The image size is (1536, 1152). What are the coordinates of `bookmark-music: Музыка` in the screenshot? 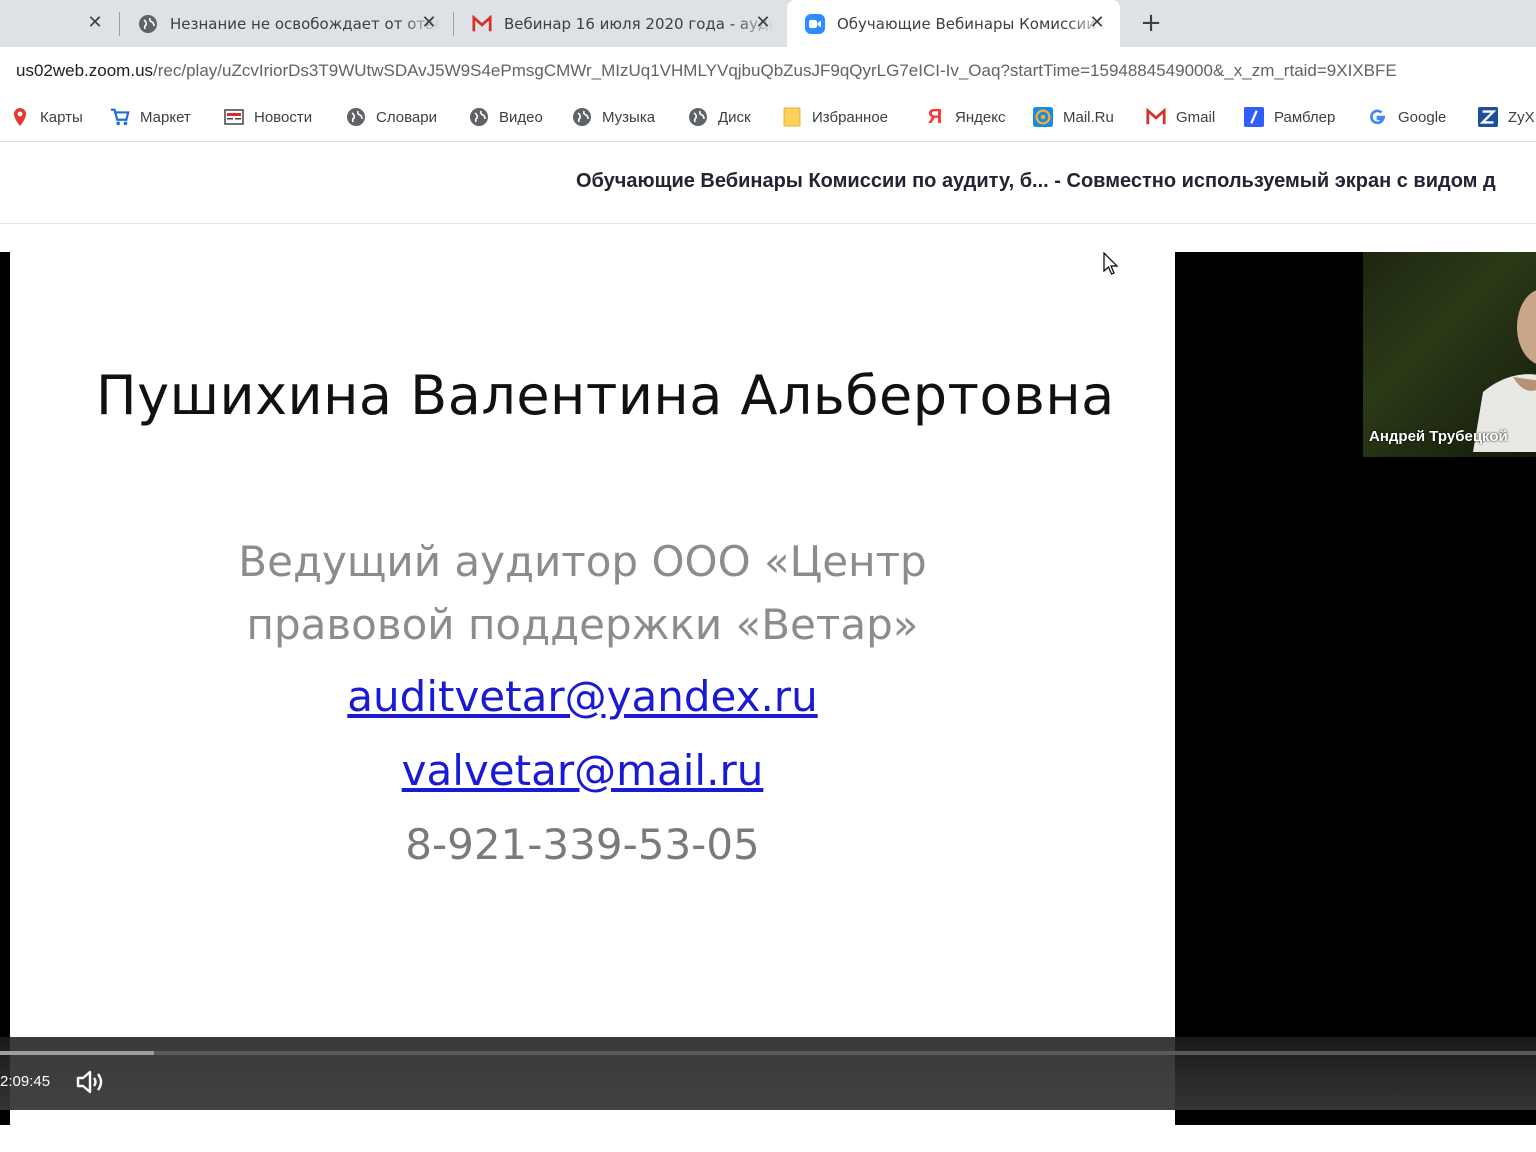 It's located at (613, 117).